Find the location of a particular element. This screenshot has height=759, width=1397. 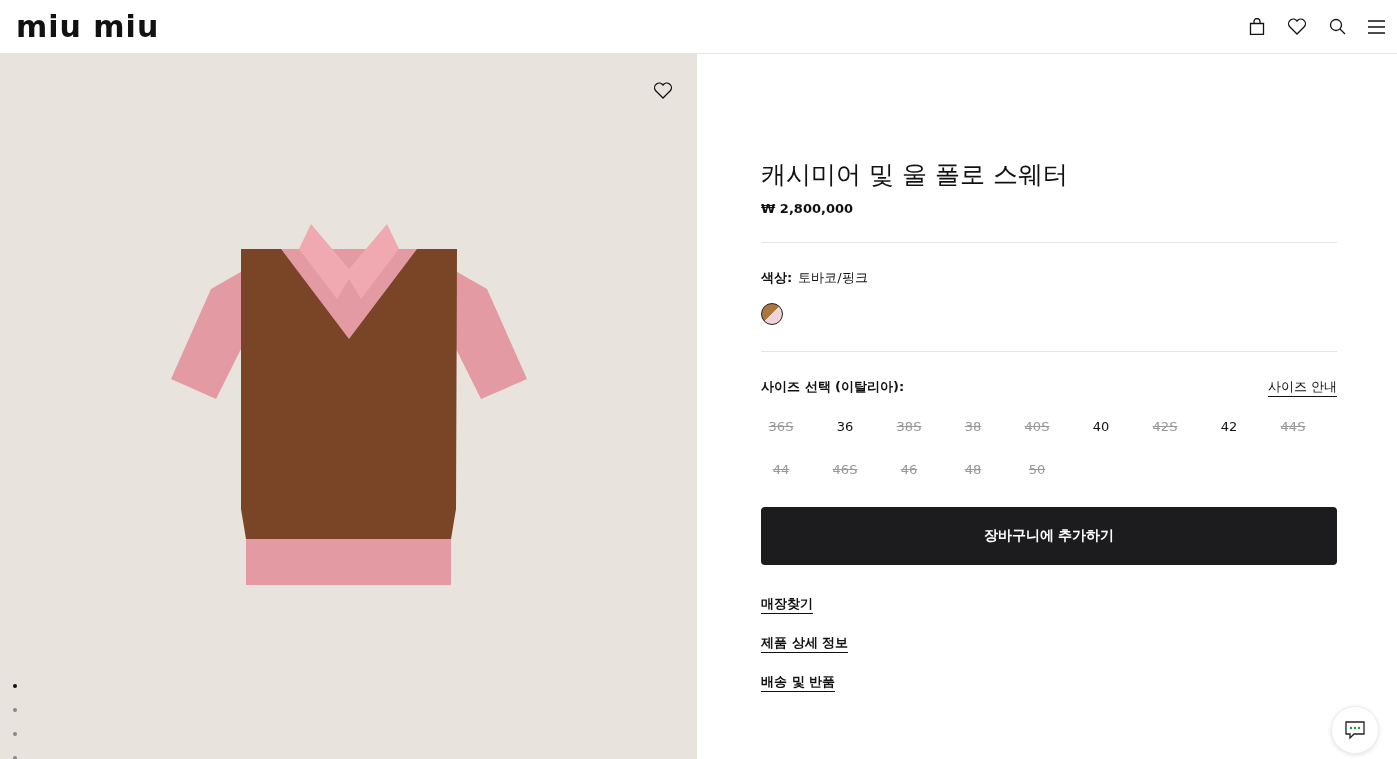

chat-icon is located at coordinates (1355, 730).